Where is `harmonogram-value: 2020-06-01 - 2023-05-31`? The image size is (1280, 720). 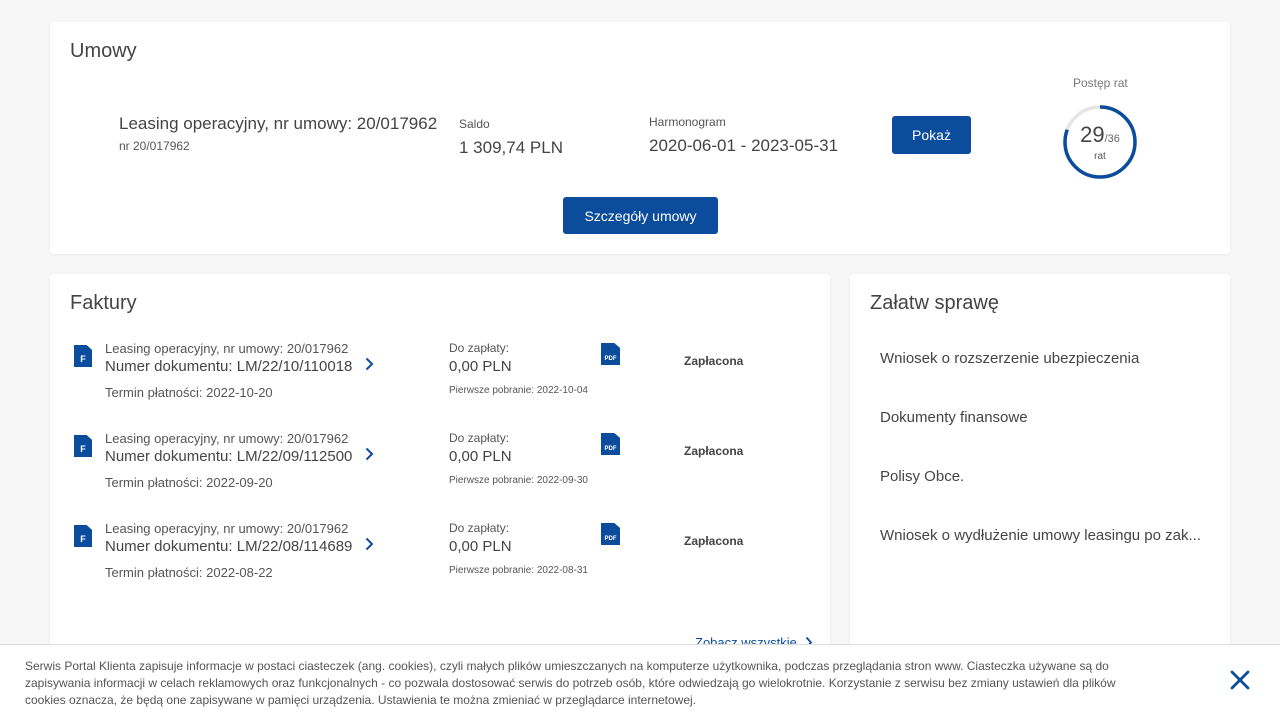 harmonogram-value: 2020-06-01 - 2023-05-31 is located at coordinates (744, 145).